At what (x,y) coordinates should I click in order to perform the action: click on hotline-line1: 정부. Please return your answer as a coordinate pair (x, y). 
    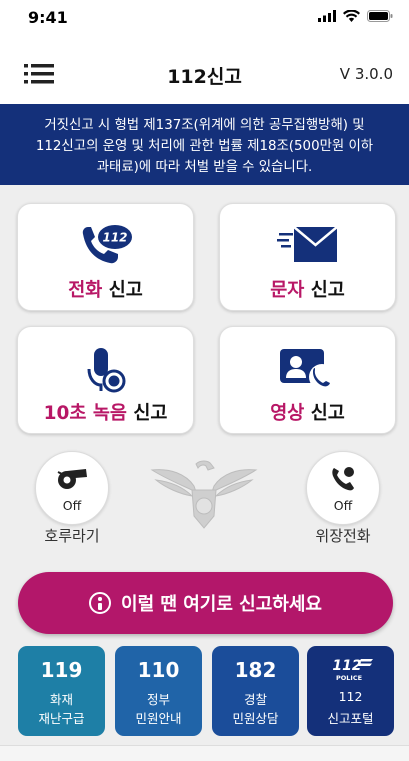
    Looking at the image, I should click on (158, 699).